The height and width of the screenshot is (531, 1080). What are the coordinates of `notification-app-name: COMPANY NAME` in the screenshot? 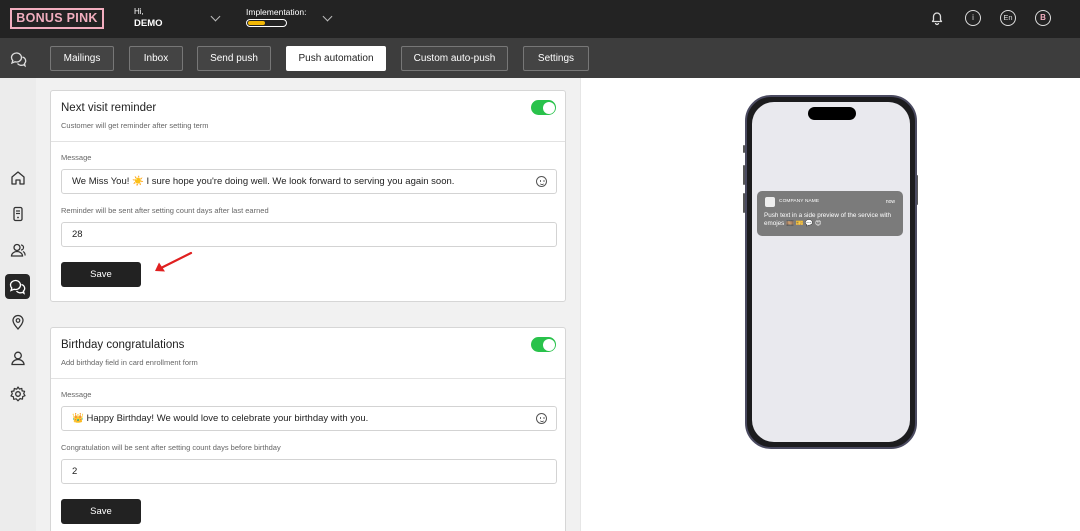 It's located at (799, 201).